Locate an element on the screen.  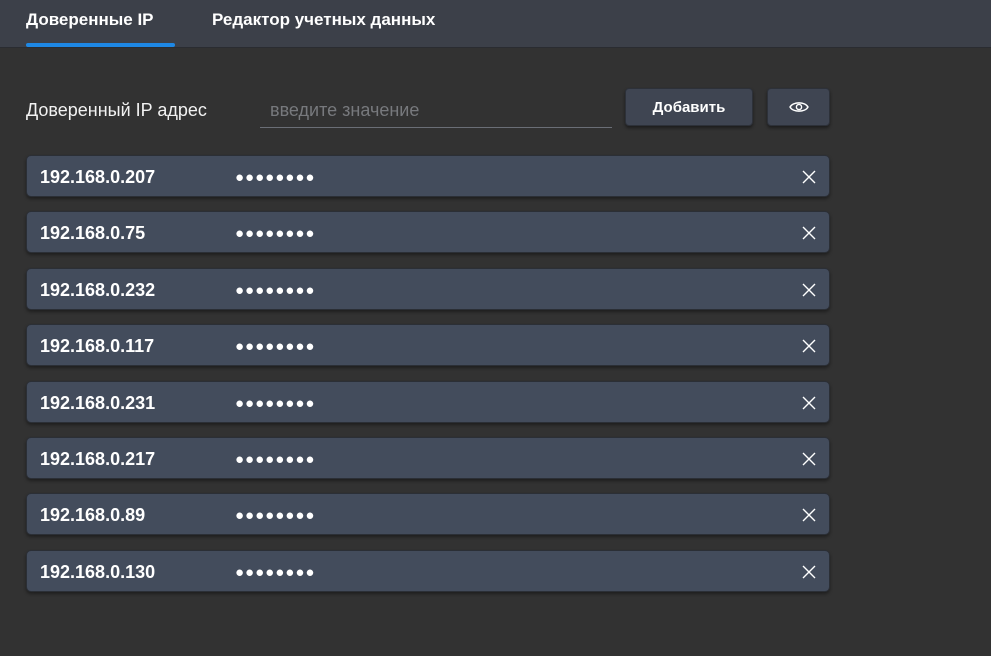
list-item: 192.168.0.130 ●●●●●●●● is located at coordinates (428, 570).